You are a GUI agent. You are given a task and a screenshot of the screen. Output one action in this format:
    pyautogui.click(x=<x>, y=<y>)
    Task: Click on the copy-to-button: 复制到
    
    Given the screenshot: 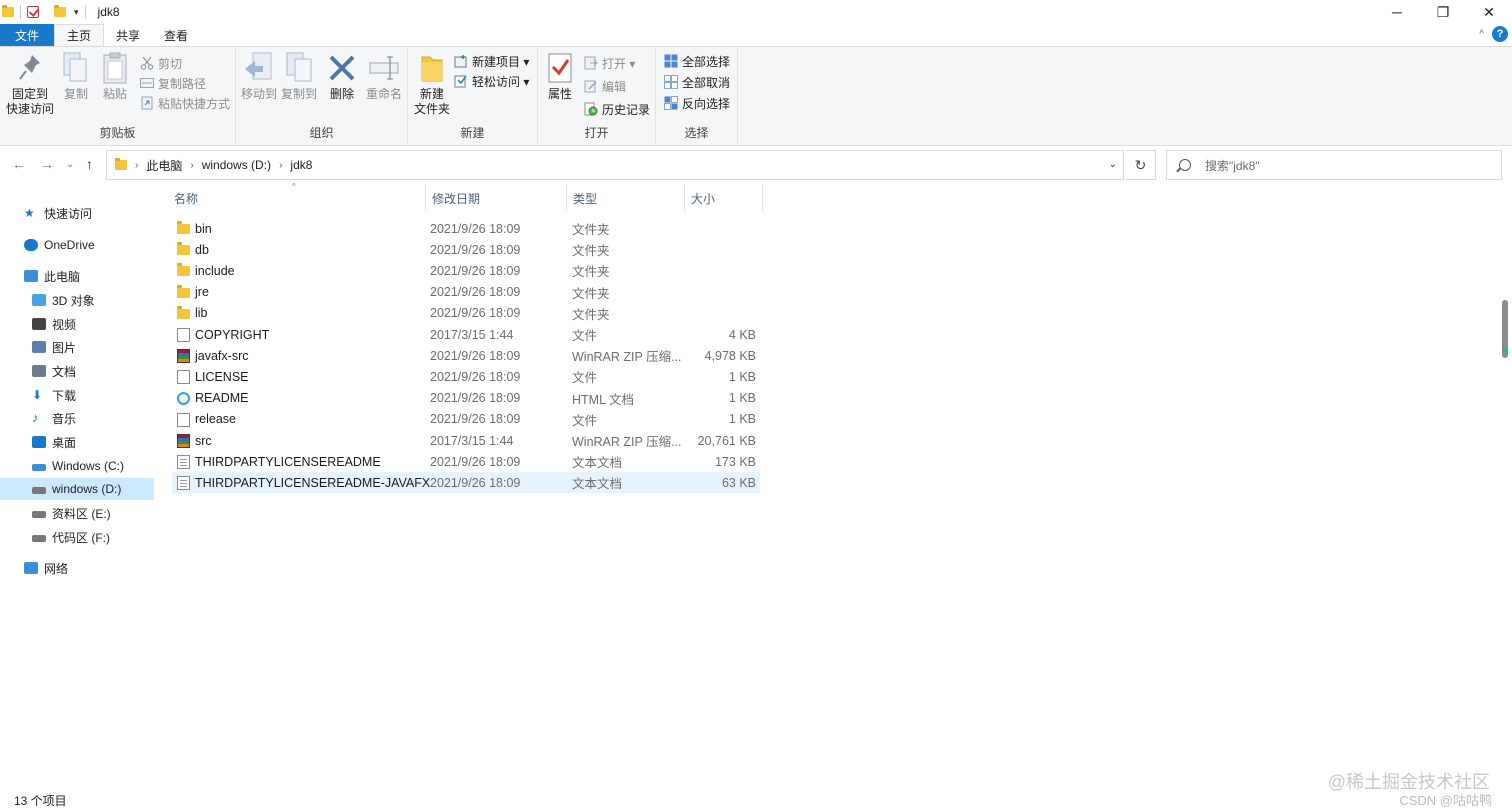 What is the action you would take?
    pyautogui.click(x=299, y=76)
    